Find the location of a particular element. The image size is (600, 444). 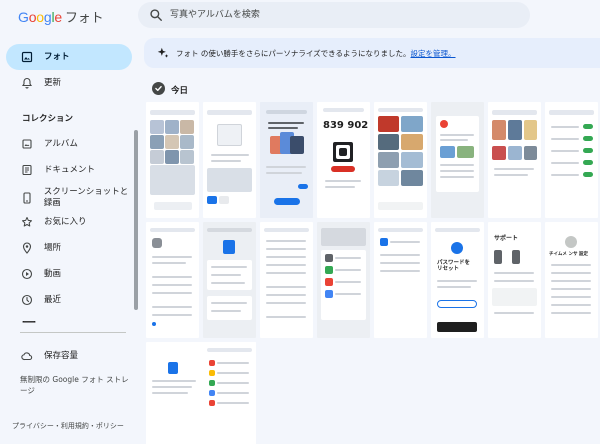

search-bar is located at coordinates (334, 15).